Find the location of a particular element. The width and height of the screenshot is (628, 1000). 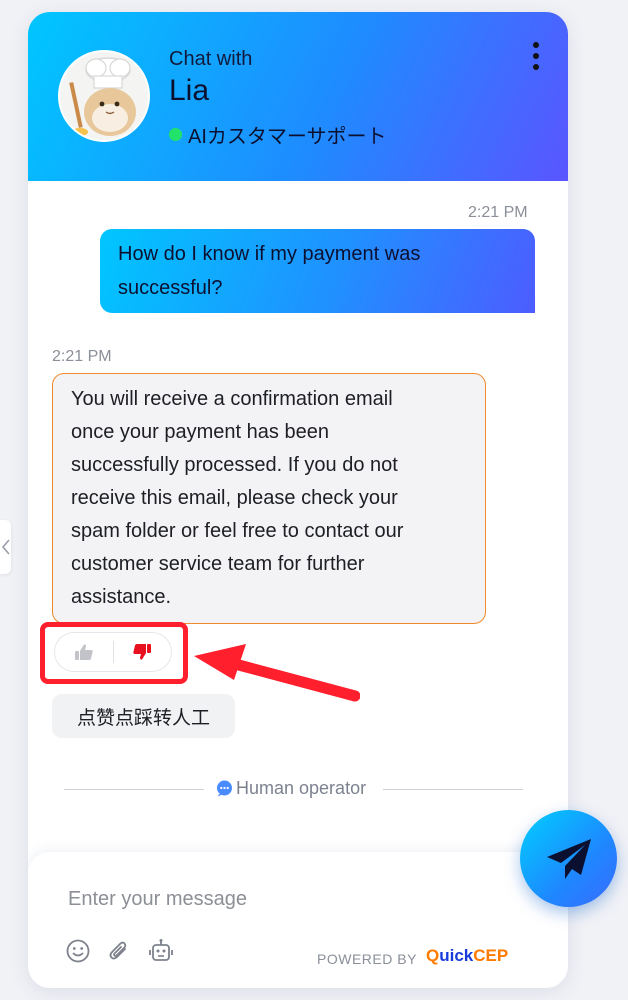

message-line: assistance. is located at coordinates (121, 597).